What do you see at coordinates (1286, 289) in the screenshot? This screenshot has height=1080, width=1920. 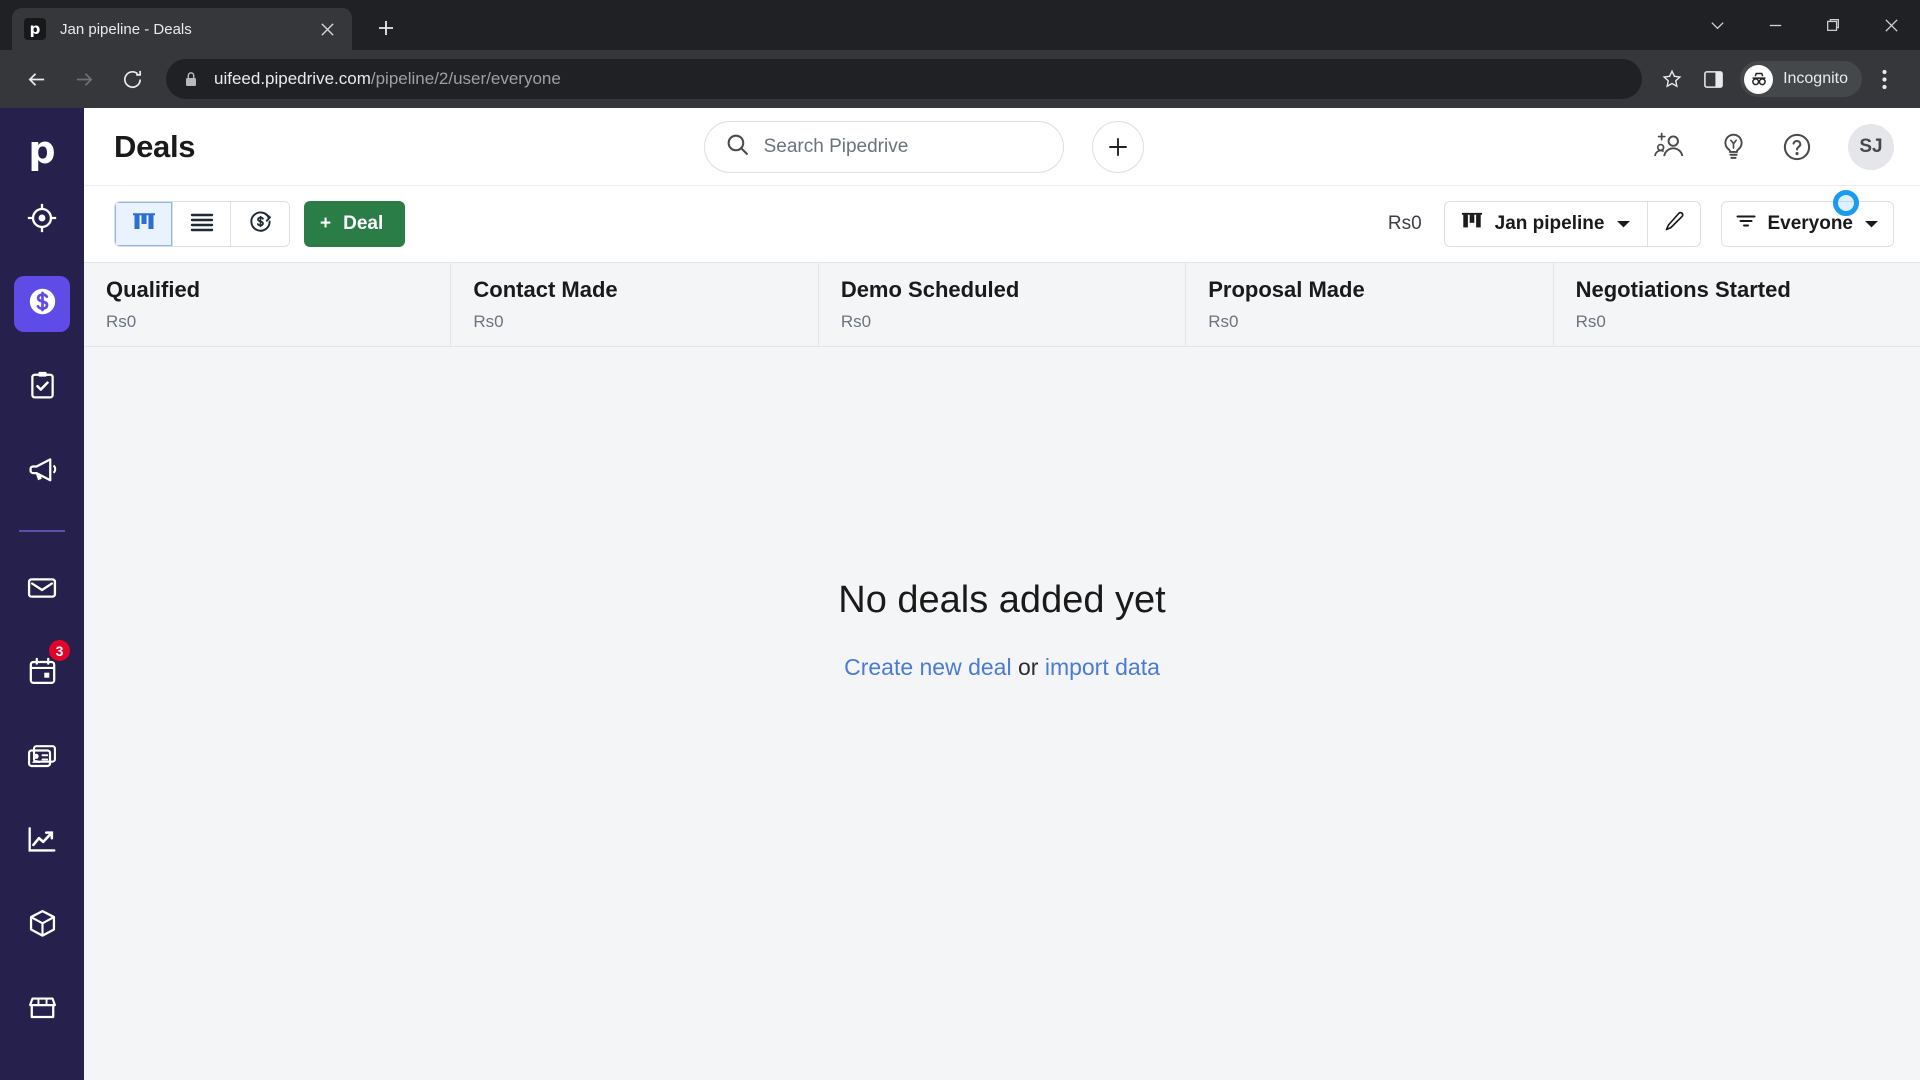 I see `stage-name: Proposal Made` at bounding box center [1286, 289].